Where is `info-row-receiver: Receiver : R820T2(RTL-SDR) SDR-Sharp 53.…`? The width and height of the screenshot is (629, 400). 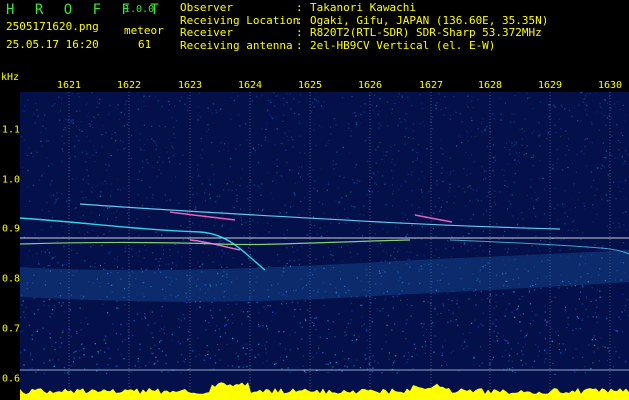
info-row-receiver: Receiver : R820T2(RTL-SDR) SDR-Sharp 53.… is located at coordinates (364, 33).